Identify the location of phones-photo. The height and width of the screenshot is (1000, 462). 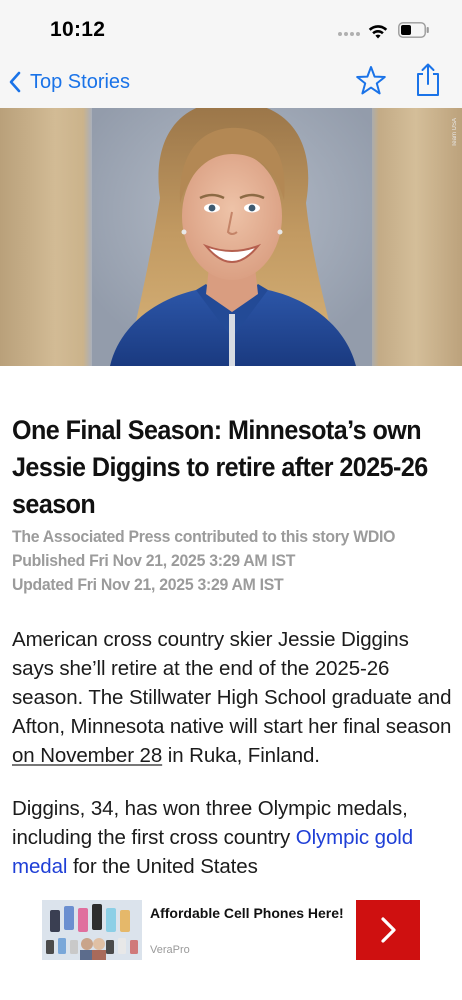
(92, 930).